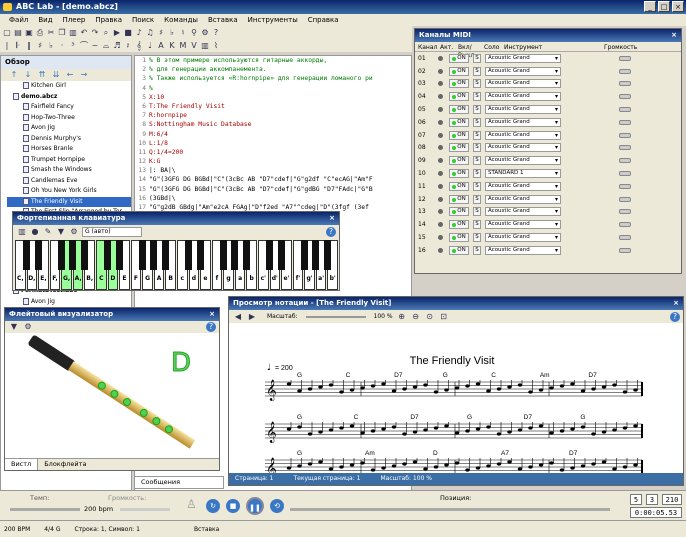 Image resolution: width=686 pixels, height=537 pixels. Describe the element at coordinates (335, 316) in the screenshot. I see `zoom-slider` at that location.